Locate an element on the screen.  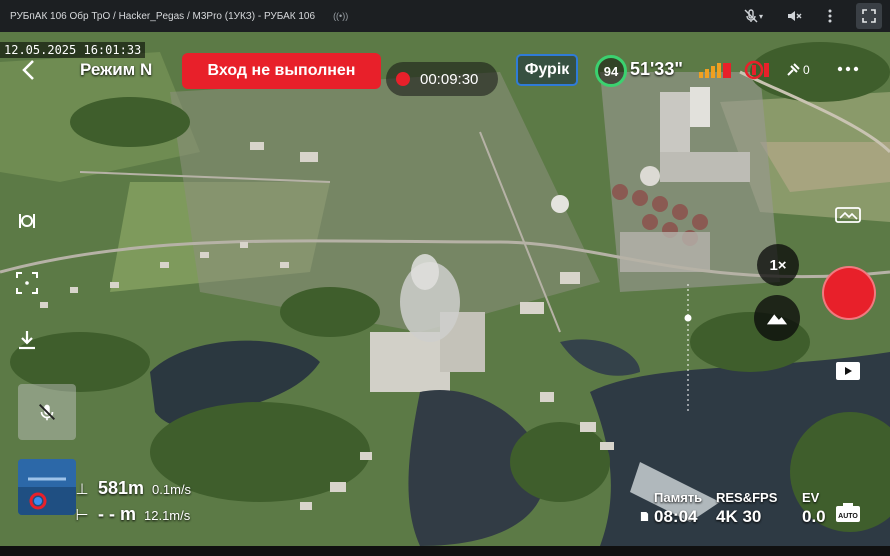
zoom-slider is located at coordinates (688, 349).